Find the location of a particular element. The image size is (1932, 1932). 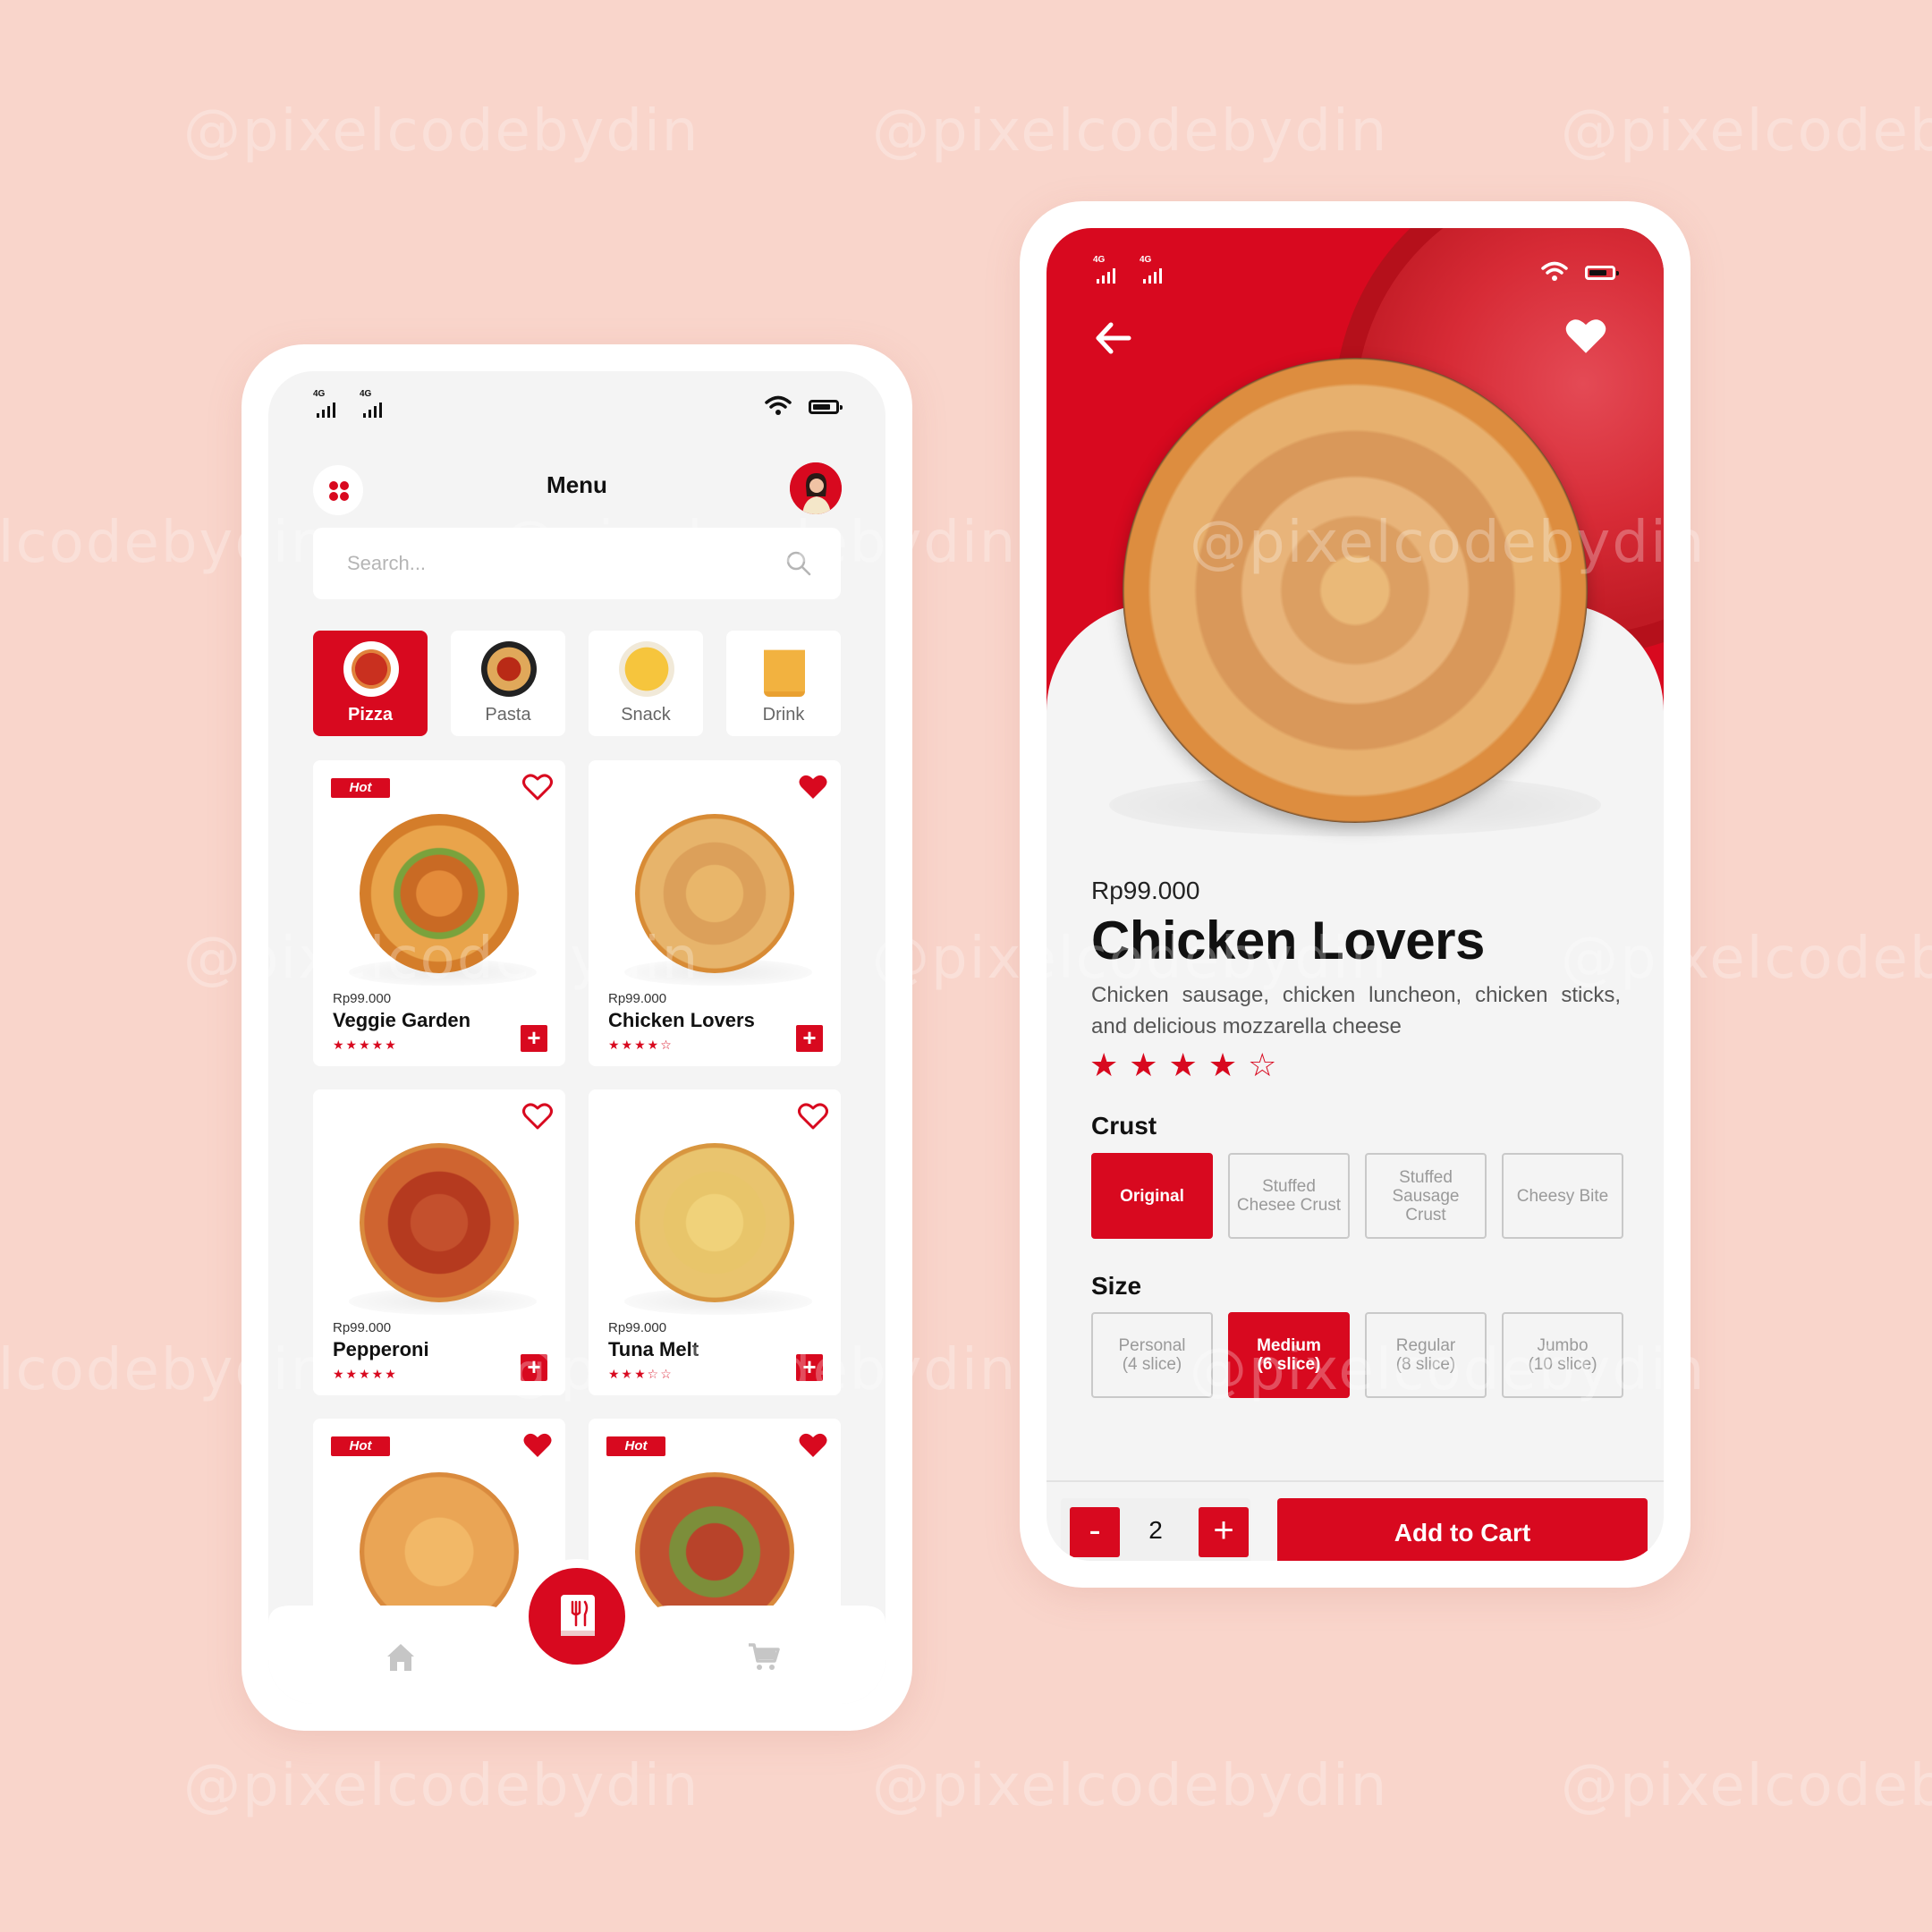

size-option-name: Regular is located at coordinates (1425, 1345).